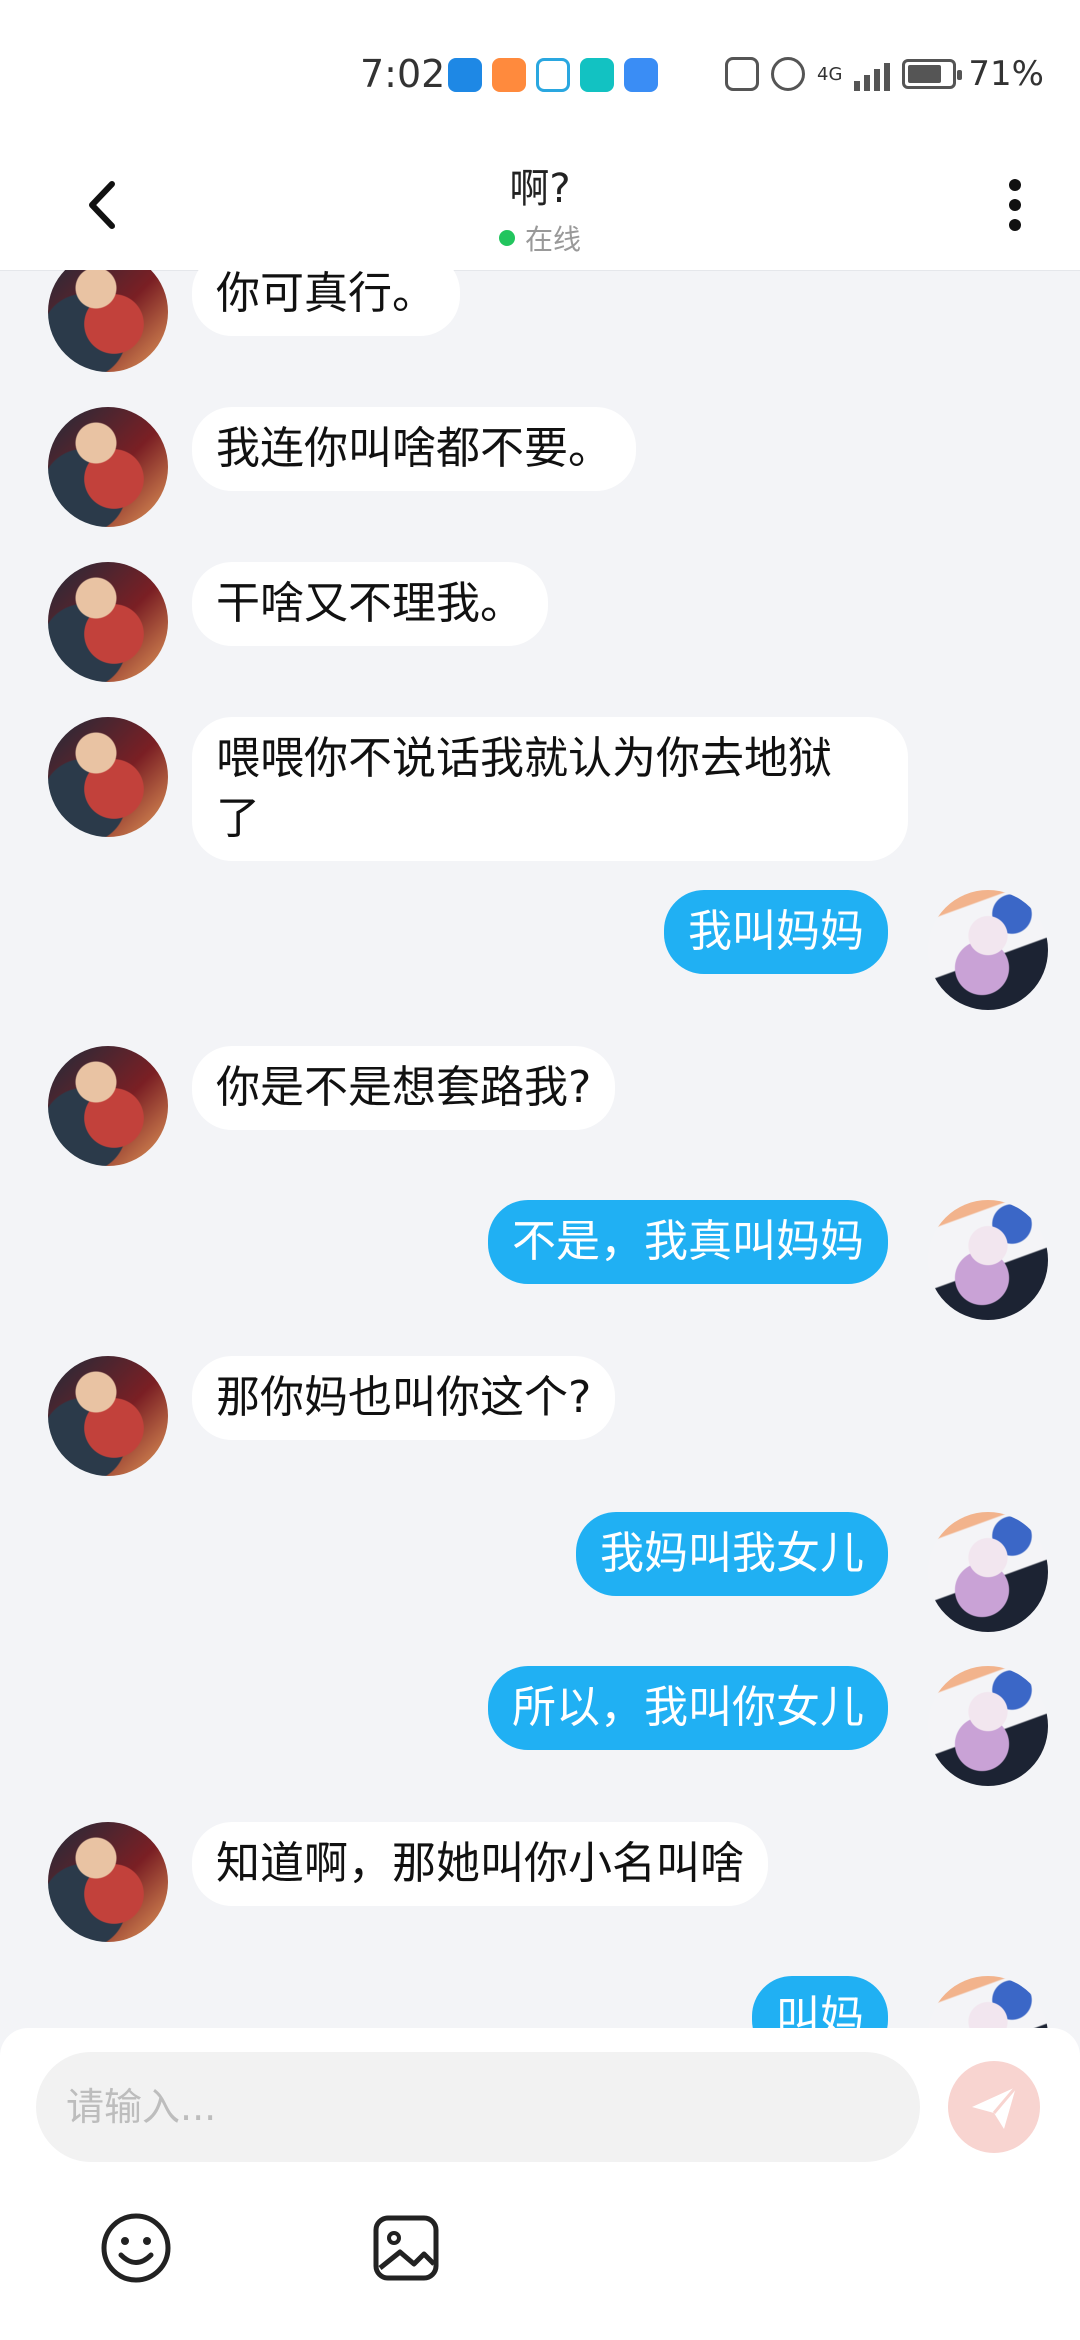 The width and height of the screenshot is (1080, 2340). I want to click on battery-icon, so click(932, 74).